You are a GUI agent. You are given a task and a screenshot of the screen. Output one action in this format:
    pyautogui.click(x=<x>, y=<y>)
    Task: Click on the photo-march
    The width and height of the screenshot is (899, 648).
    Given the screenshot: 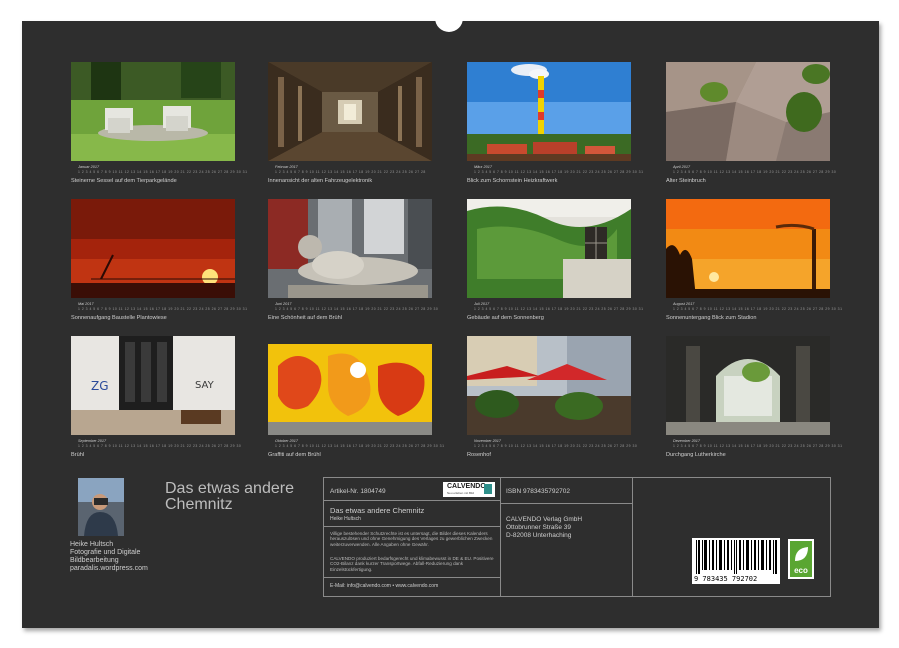 What is the action you would take?
    pyautogui.click(x=549, y=111)
    